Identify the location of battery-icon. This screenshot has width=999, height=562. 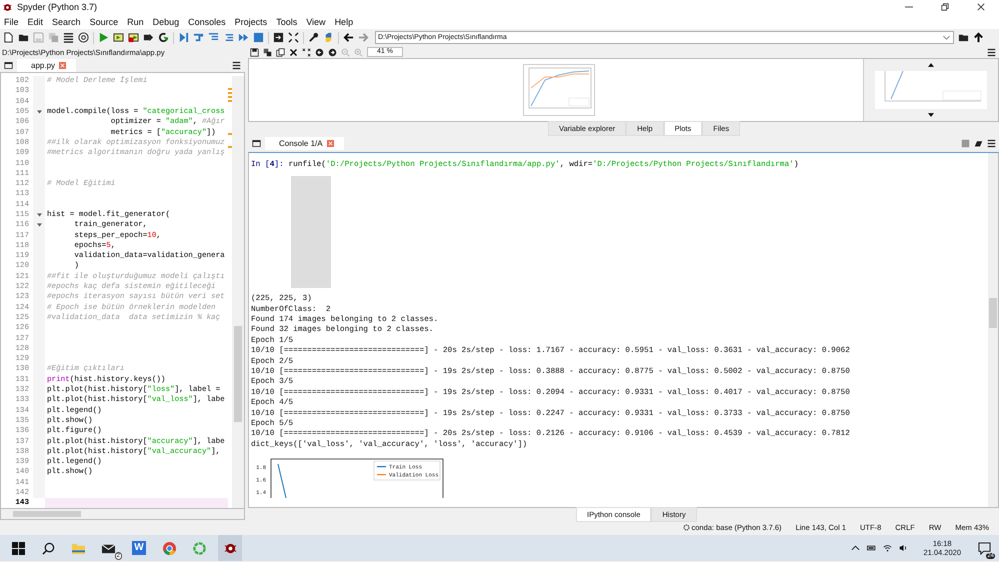
(871, 548).